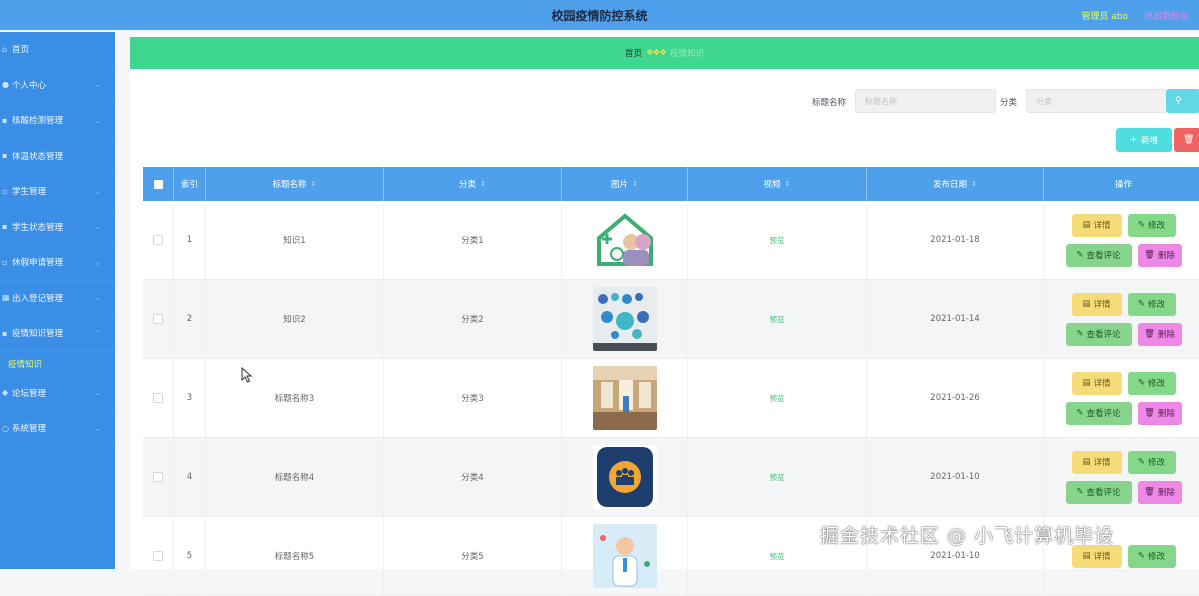  What do you see at coordinates (1186, 140) in the screenshot?
I see `batch-delete-button: 🗑` at bounding box center [1186, 140].